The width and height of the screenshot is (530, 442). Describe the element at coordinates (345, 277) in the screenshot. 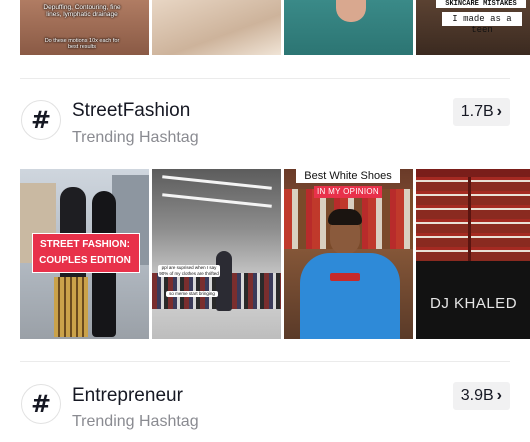

I see `shirt-logo` at that location.